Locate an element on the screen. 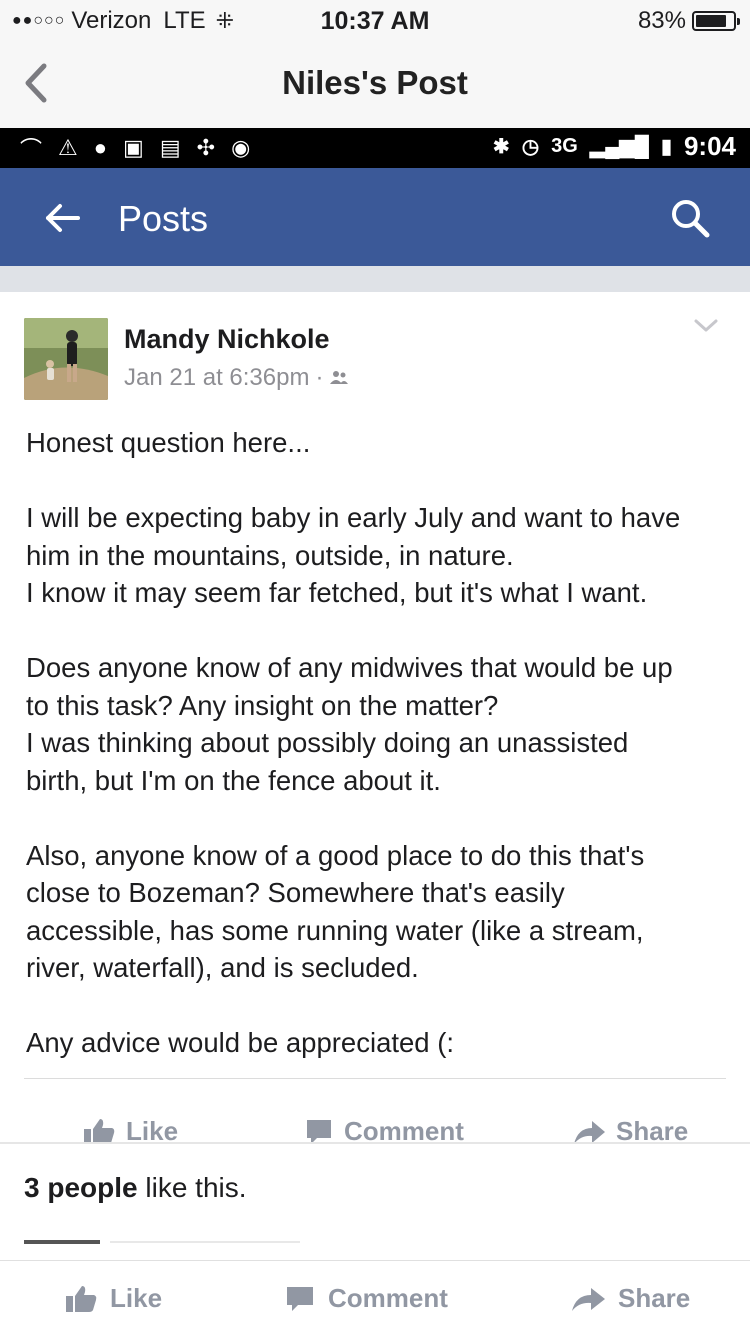 Image resolution: width=750 pixels, height=1334 pixels. post-line: to this task? Any insight on the matter? is located at coordinates (262, 705).